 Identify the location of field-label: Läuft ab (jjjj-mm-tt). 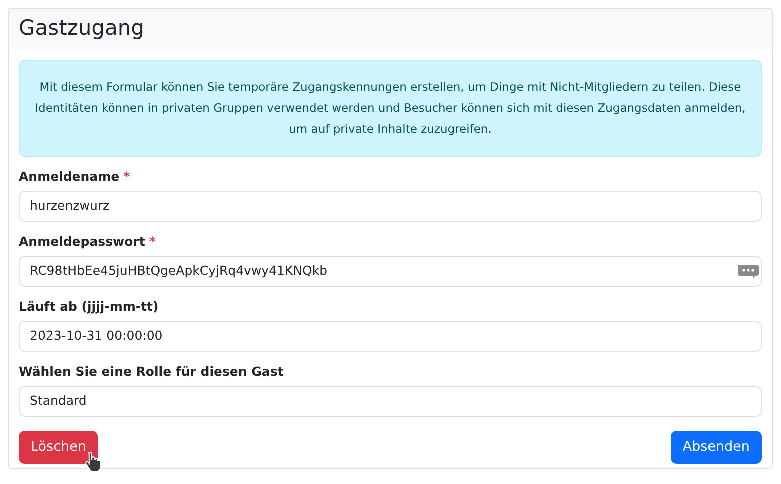
(89, 307).